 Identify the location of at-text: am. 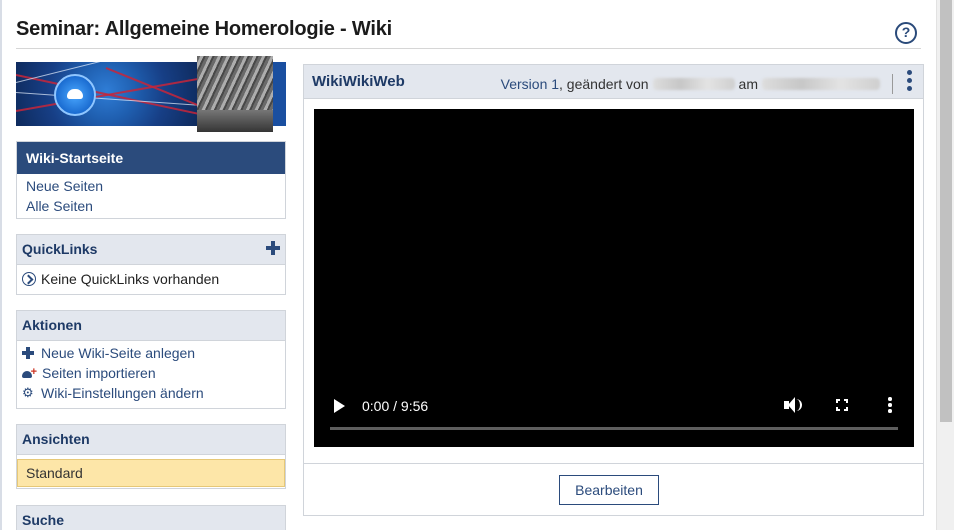
(748, 84).